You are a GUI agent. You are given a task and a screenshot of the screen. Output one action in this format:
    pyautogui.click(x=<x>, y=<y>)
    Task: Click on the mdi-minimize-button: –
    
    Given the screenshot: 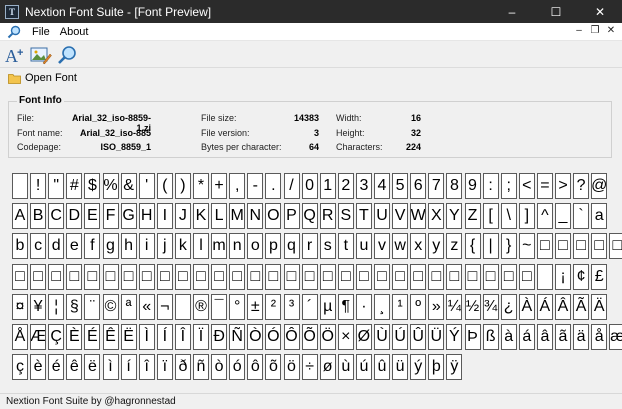 What is the action you would take?
    pyautogui.click(x=579, y=31)
    